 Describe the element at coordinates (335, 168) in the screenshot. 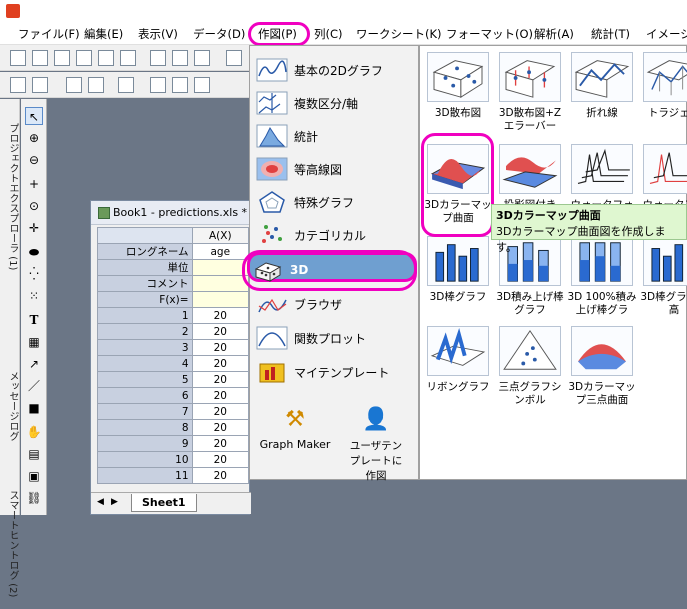

I see `menu-item-contour: 等高線図` at that location.